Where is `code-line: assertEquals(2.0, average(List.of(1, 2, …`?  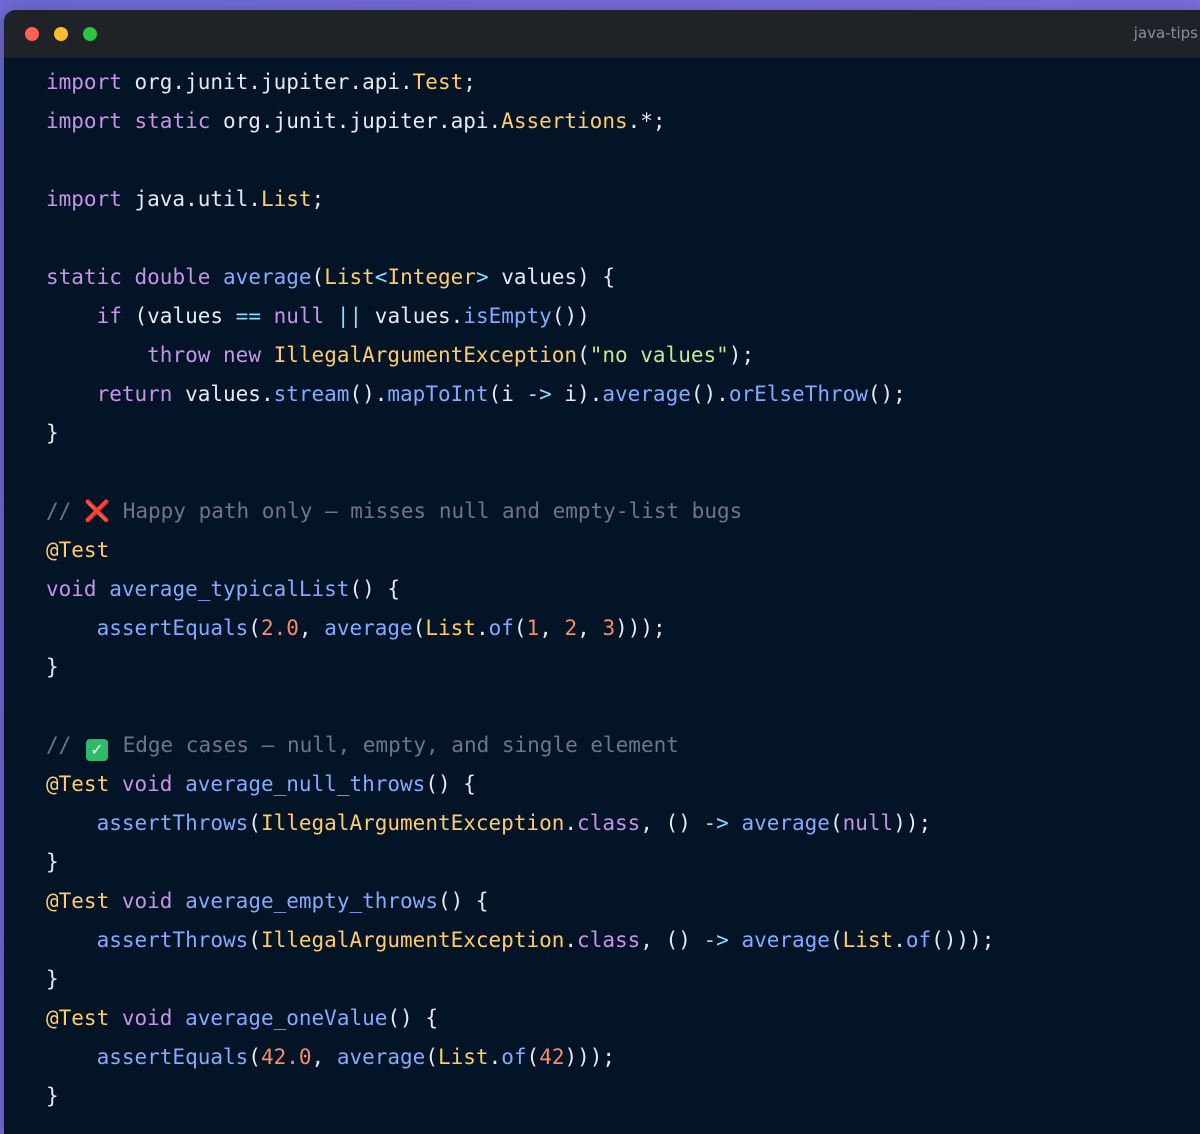
code-line: assertEquals(2.0, average(List.of(1, 2, … is located at coordinates (620, 631).